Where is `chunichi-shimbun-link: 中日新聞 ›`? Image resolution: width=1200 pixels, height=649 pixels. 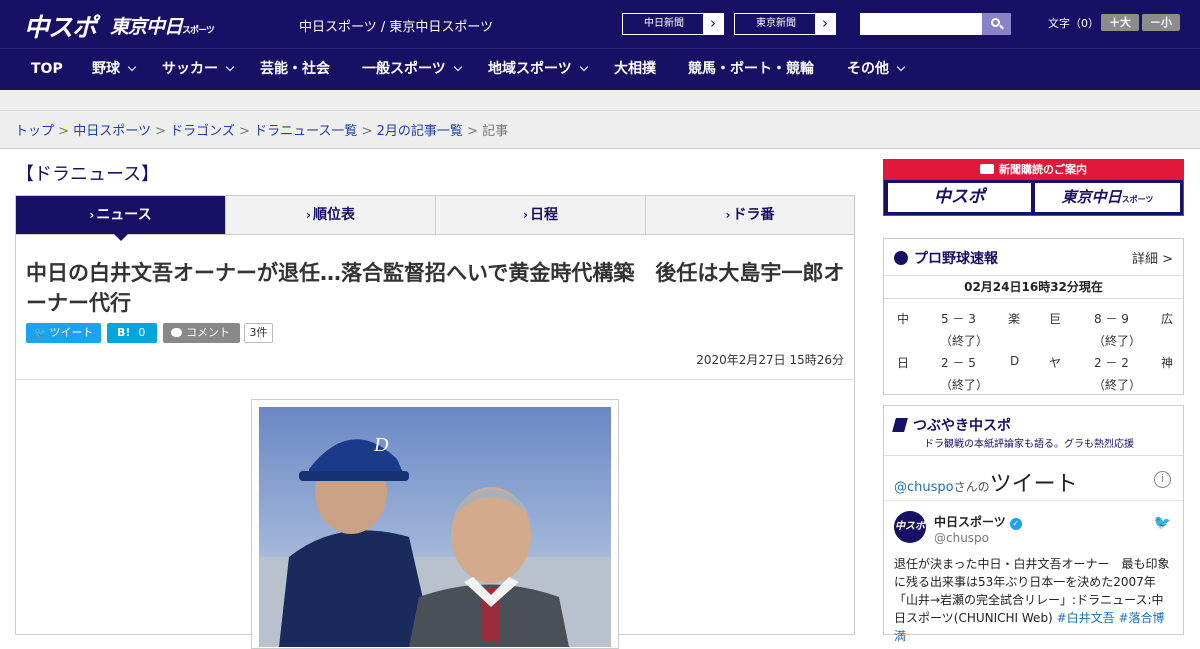
chunichi-shimbun-link: 中日新聞 › is located at coordinates (673, 24).